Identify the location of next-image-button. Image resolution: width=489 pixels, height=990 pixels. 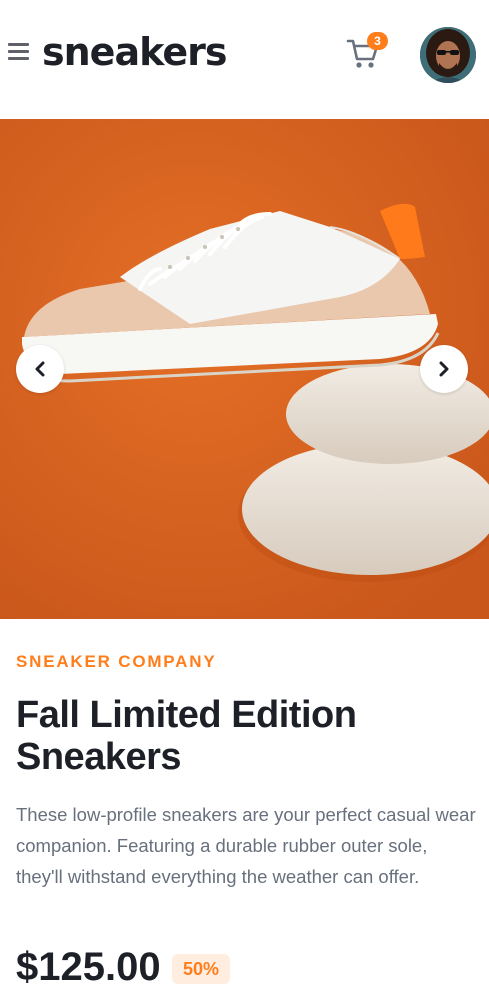
(444, 369).